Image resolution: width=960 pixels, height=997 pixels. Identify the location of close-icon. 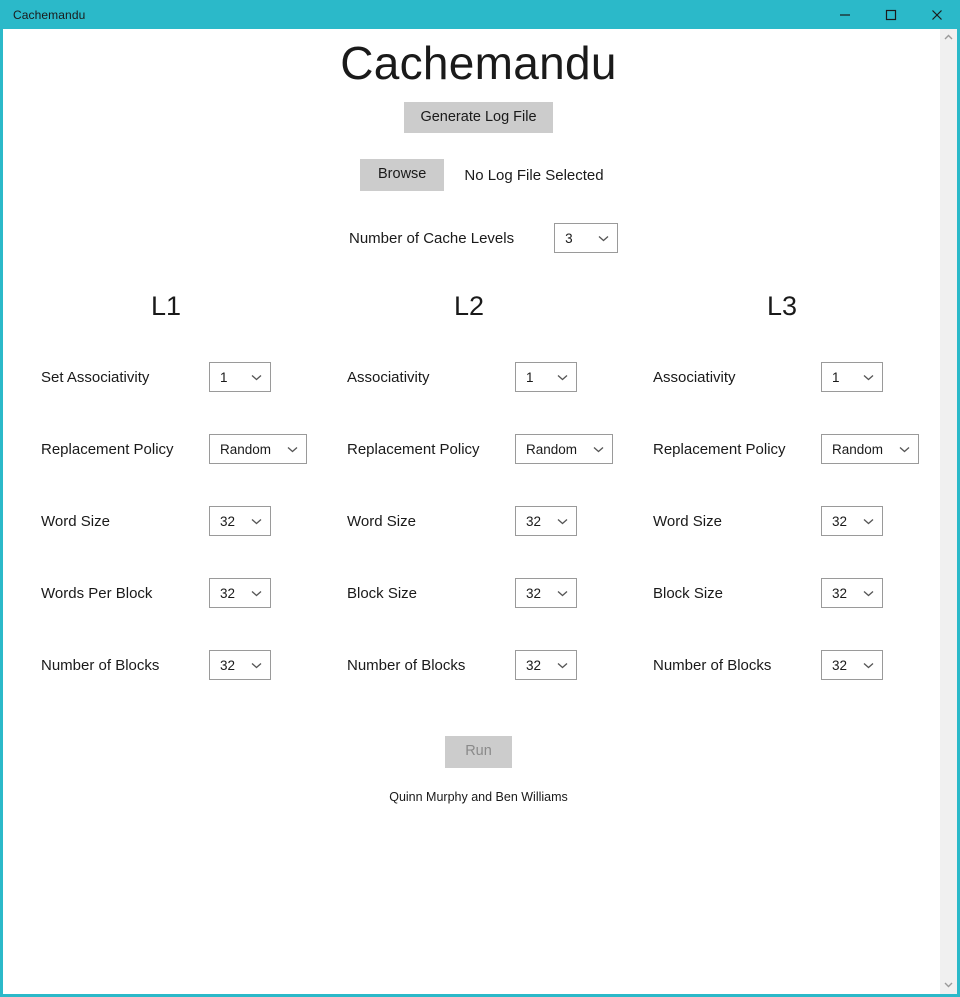
(937, 15).